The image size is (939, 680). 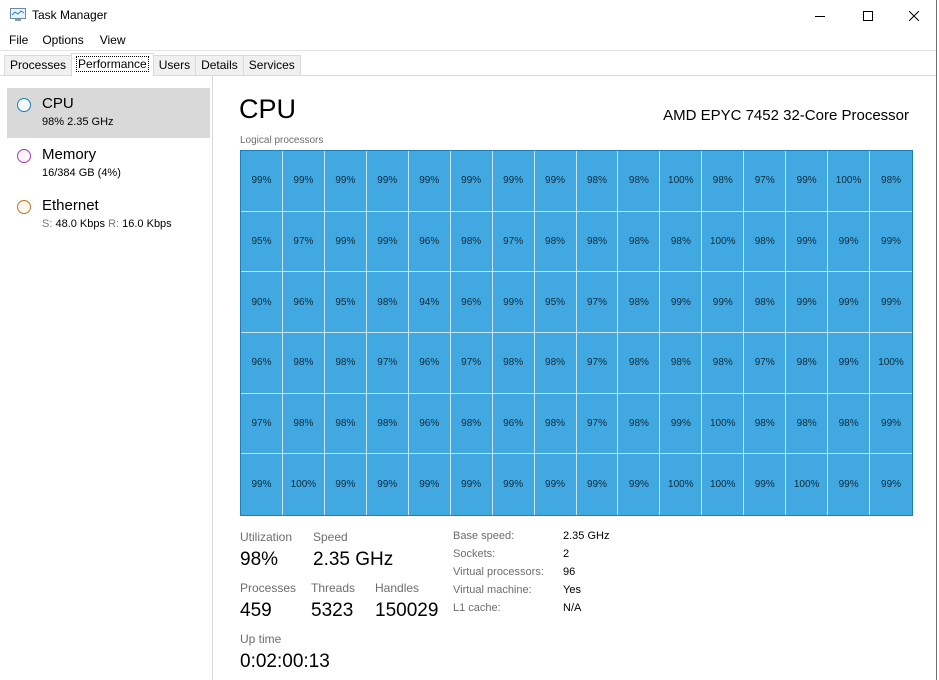 I want to click on tab-details: Details, so click(x=219, y=65).